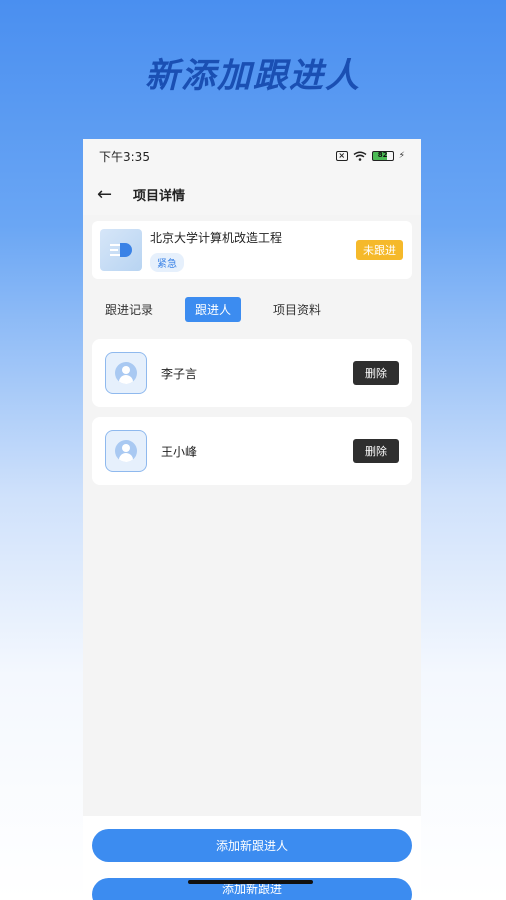 This screenshot has height=900, width=506. What do you see at coordinates (252, 156) in the screenshot?
I see `status-bar: 下午3:35 × 82 ⚡` at bounding box center [252, 156].